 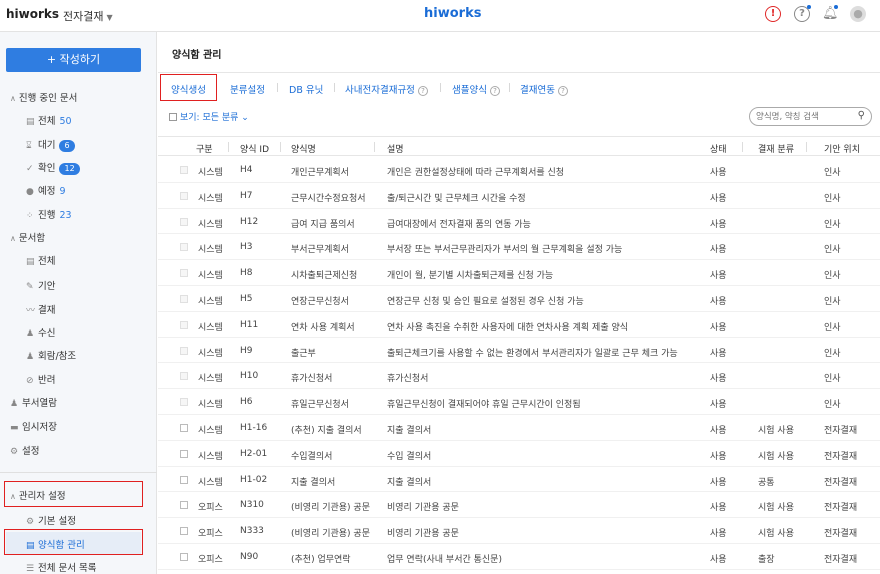 I want to click on alert-icon: !, so click(x=773, y=14).